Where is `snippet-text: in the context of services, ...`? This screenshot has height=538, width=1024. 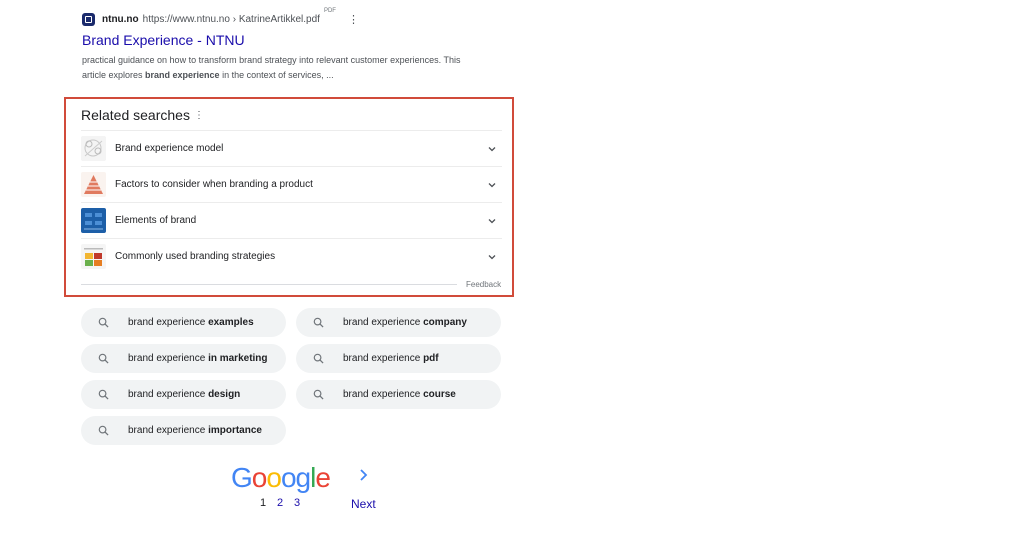 snippet-text: in the context of services, ... is located at coordinates (276, 75).